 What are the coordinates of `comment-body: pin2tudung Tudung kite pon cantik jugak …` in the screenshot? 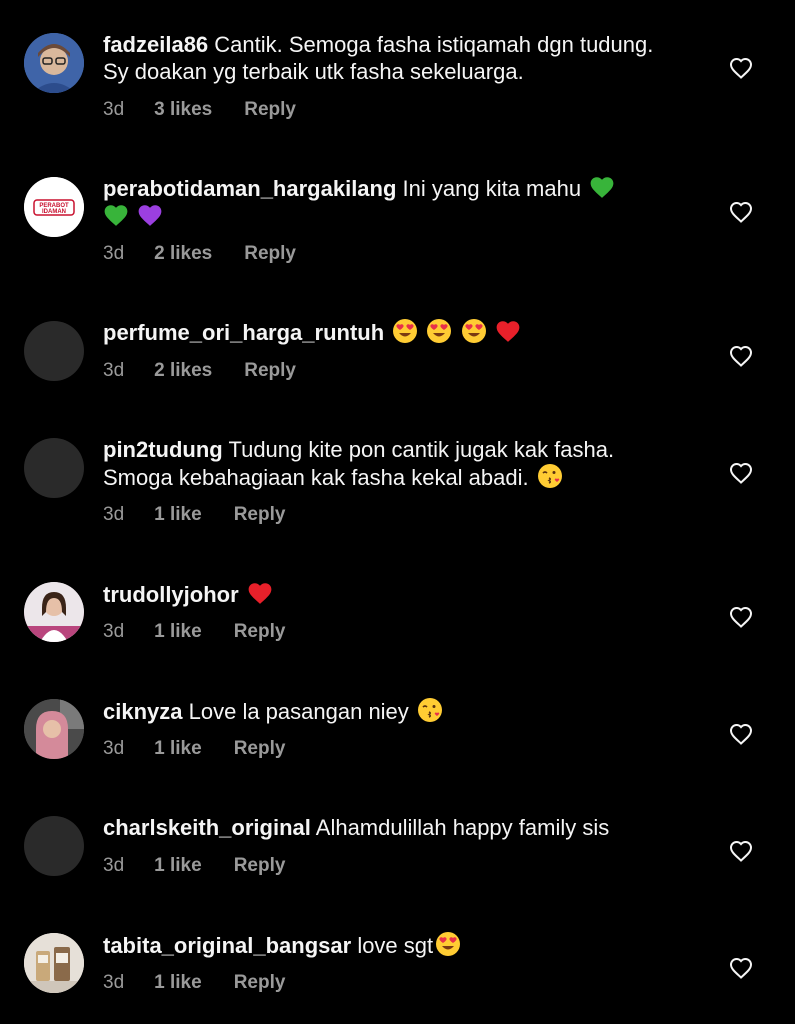 It's located at (393, 463).